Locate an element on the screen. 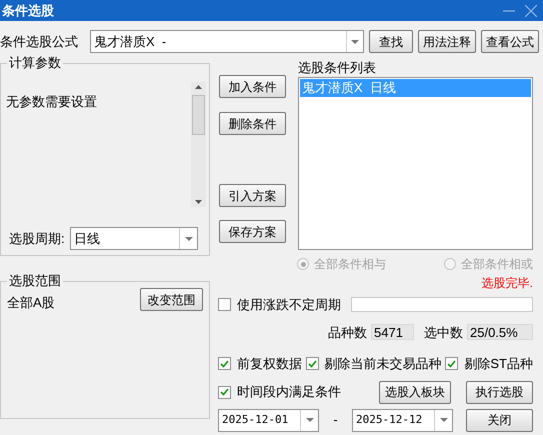 The height and width of the screenshot is (435, 543). end-date-picker: 2025-12-12 is located at coordinates (402, 420).